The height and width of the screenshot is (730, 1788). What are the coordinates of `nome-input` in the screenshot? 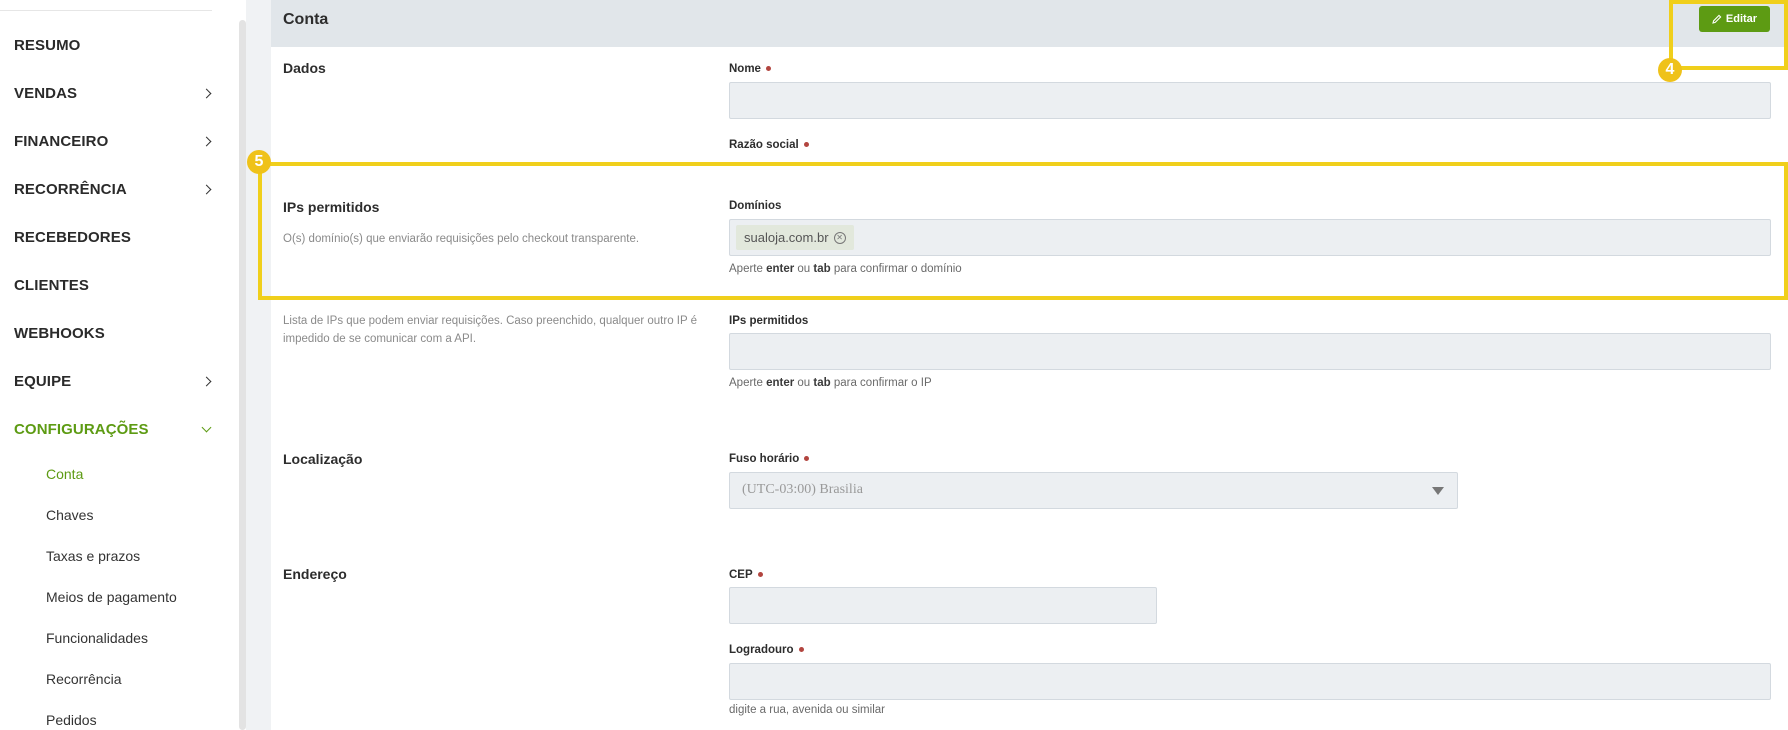 It's located at (1250, 100).